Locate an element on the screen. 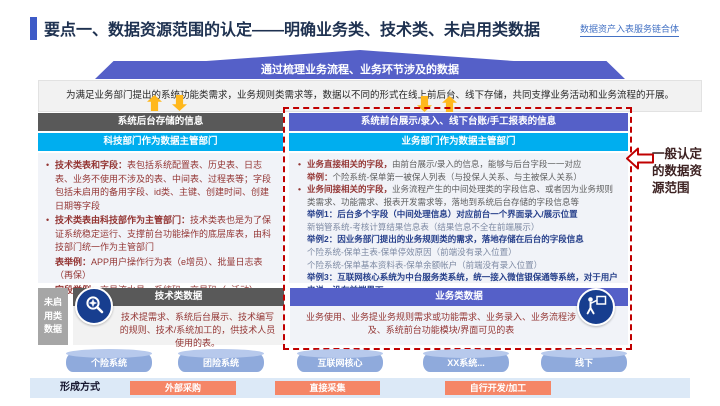 The width and height of the screenshot is (720, 406). system-label: 团险系统 is located at coordinates (220, 363).